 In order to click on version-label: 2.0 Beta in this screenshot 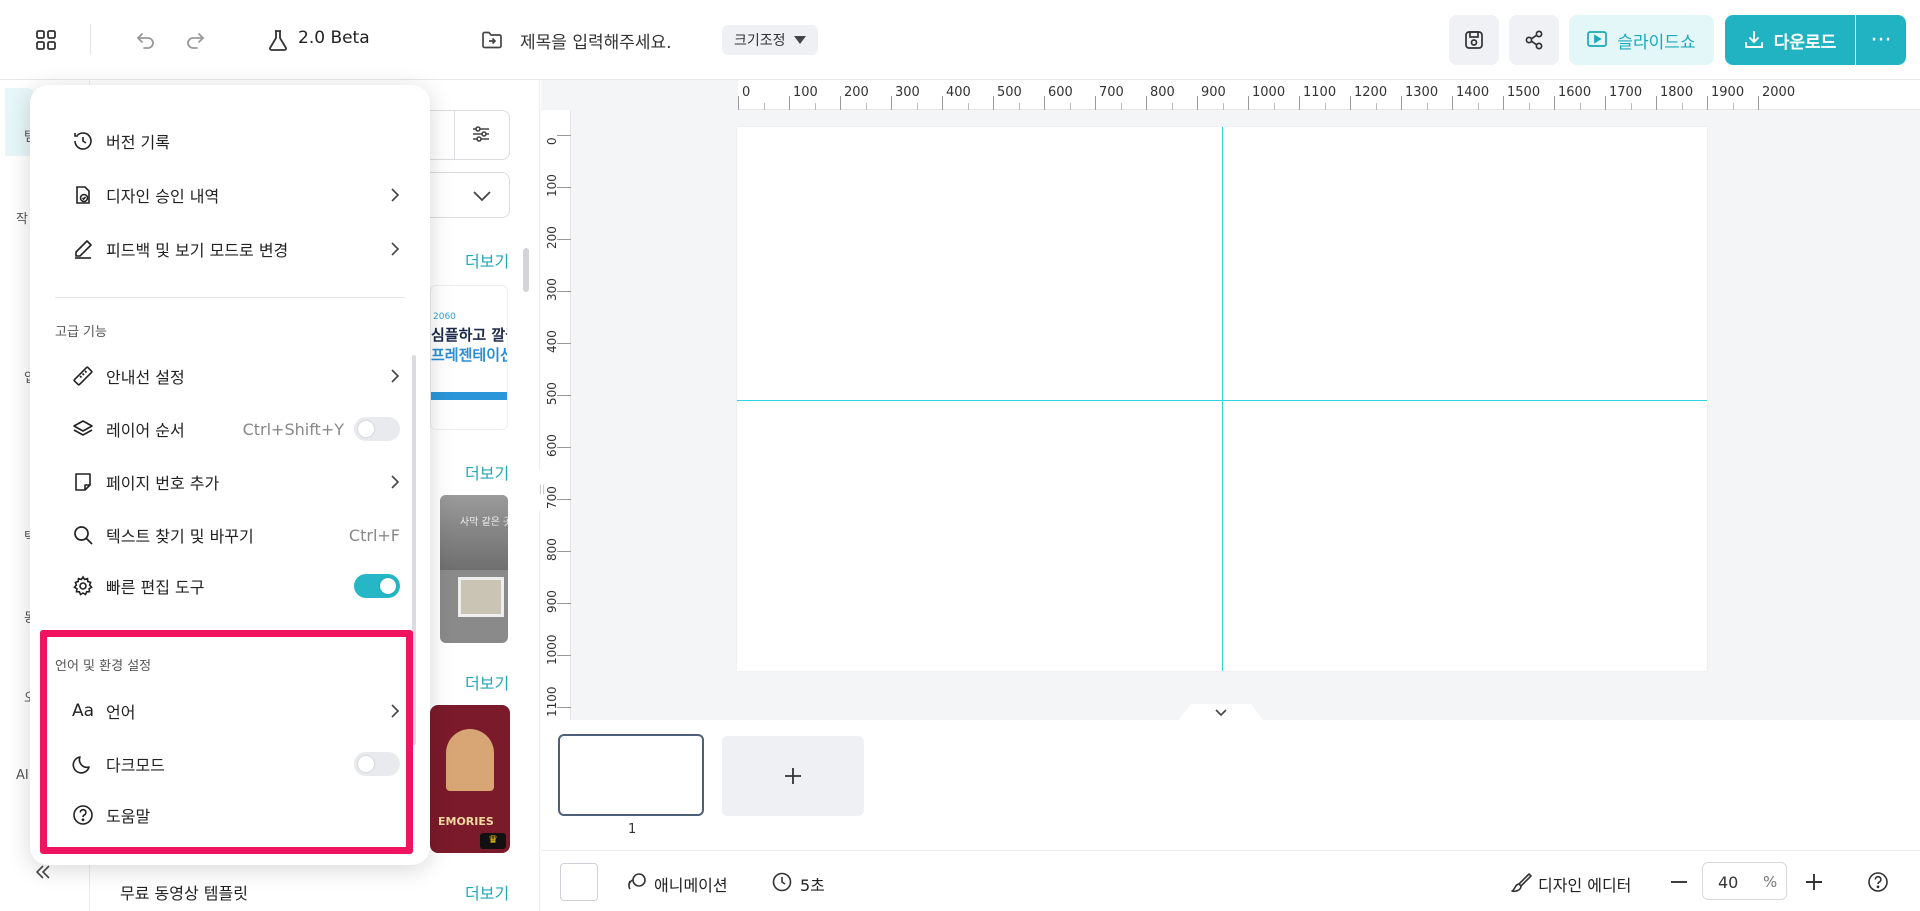, I will do `click(334, 38)`.